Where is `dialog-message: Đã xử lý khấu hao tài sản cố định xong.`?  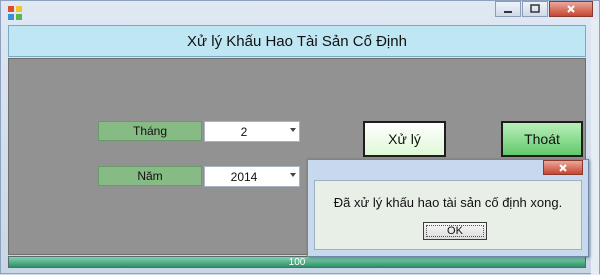
dialog-message: Đã xử lý khấu hao tài sản cố định xong. is located at coordinates (448, 202).